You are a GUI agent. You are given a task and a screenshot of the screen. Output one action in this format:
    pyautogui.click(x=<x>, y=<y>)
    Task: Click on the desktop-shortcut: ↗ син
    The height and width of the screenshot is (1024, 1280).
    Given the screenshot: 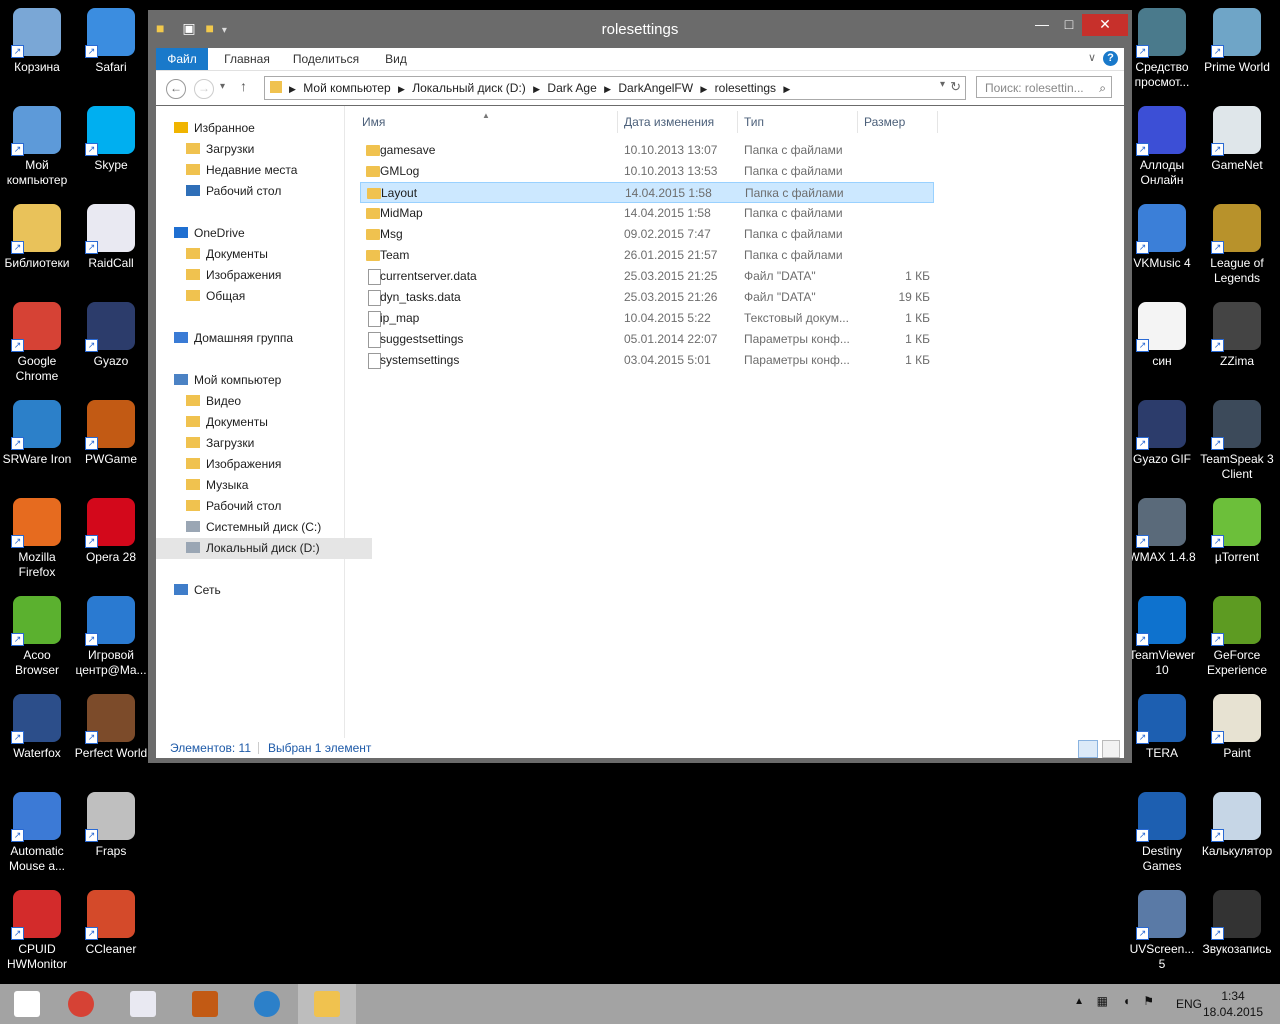 What is the action you would take?
    pyautogui.click(x=1162, y=335)
    